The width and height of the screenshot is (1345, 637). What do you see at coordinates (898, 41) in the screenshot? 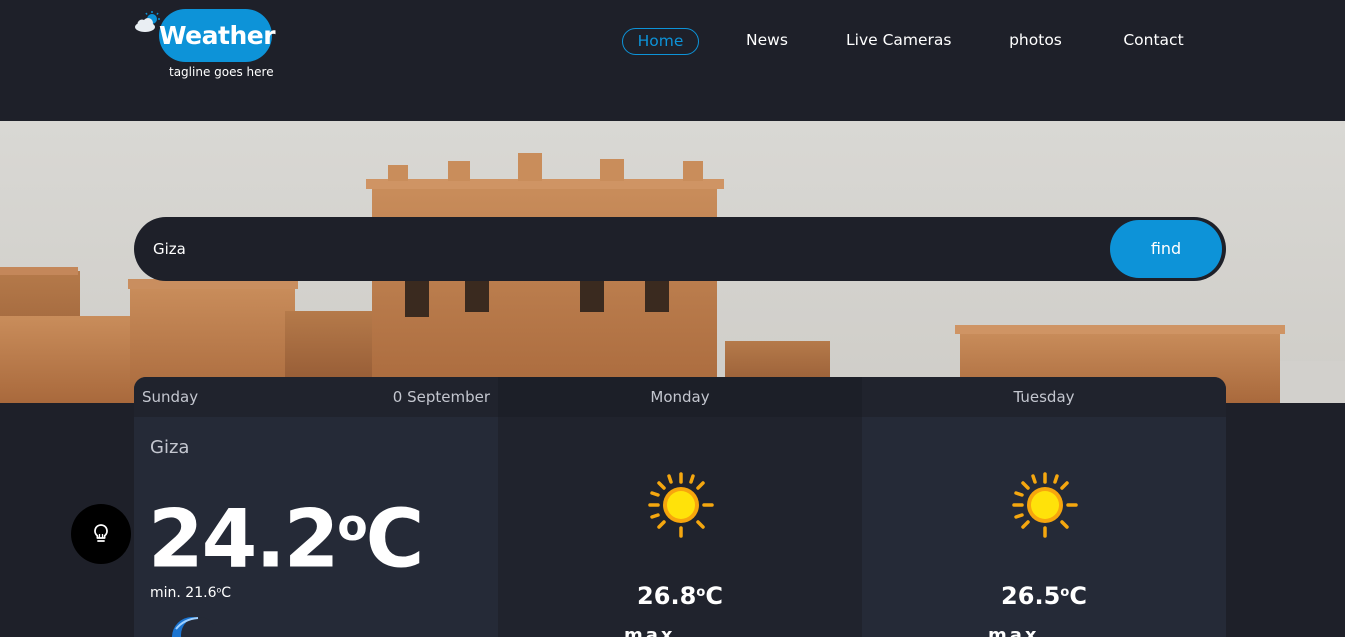
I see `nav-item-live-cameras: Live Cameras` at bounding box center [898, 41].